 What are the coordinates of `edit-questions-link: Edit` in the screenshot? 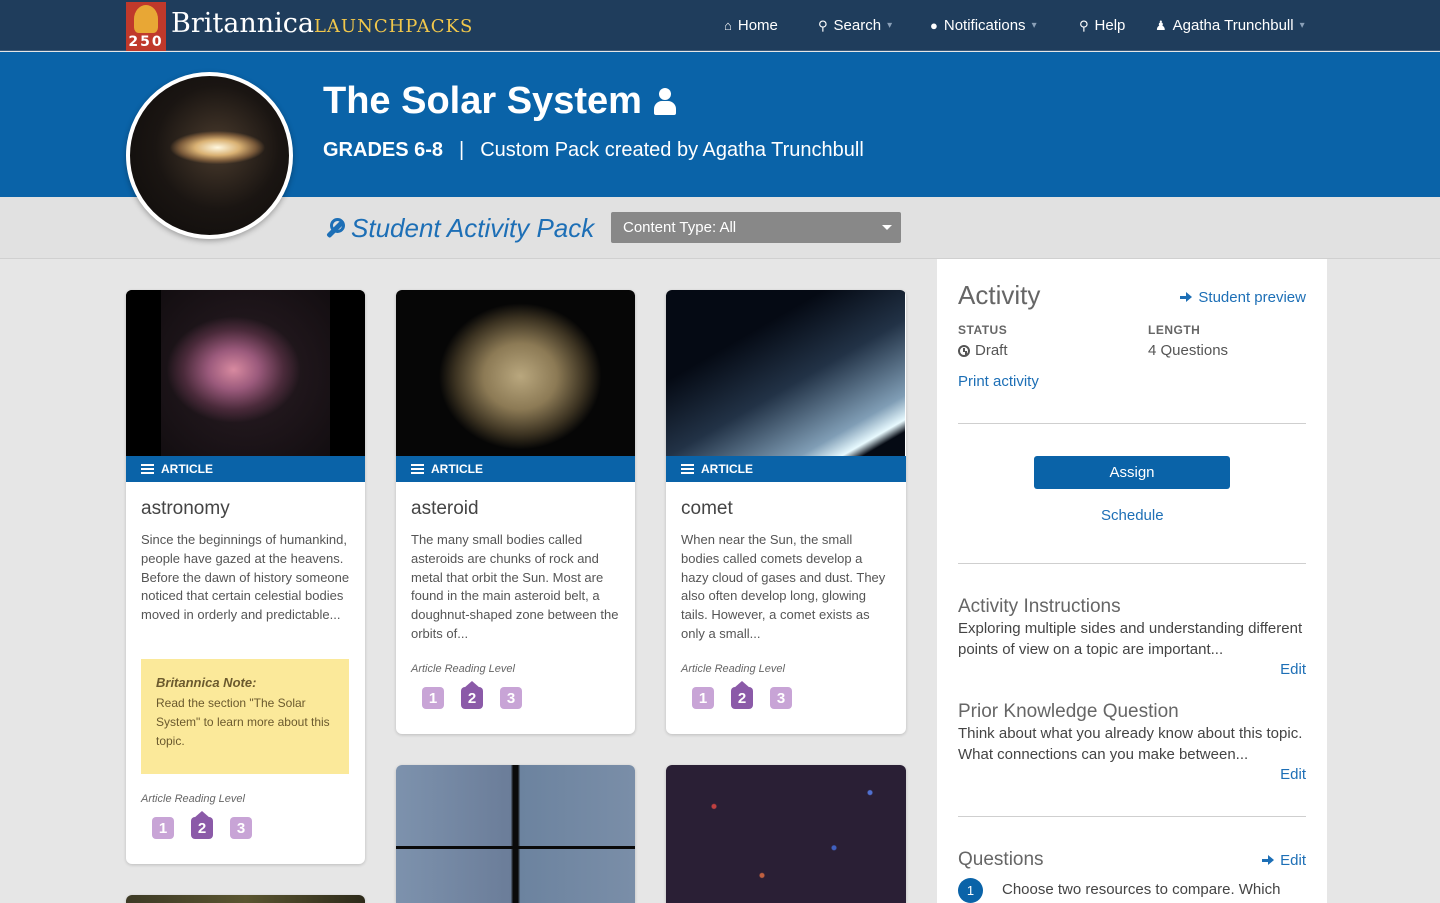 It's located at (1284, 860).